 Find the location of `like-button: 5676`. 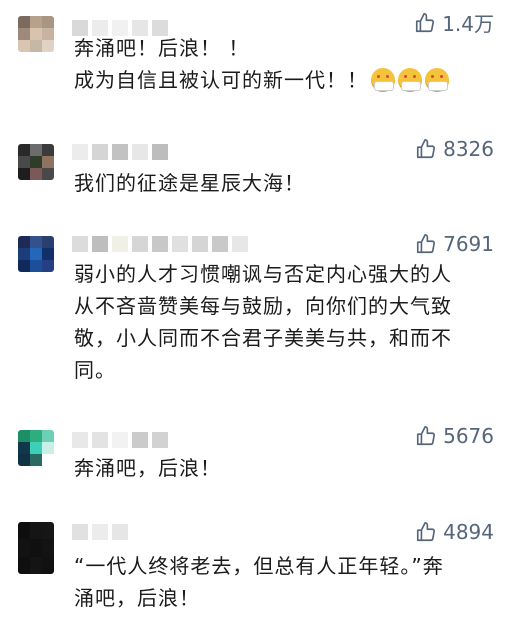

like-button: 5676 is located at coordinates (454, 436).